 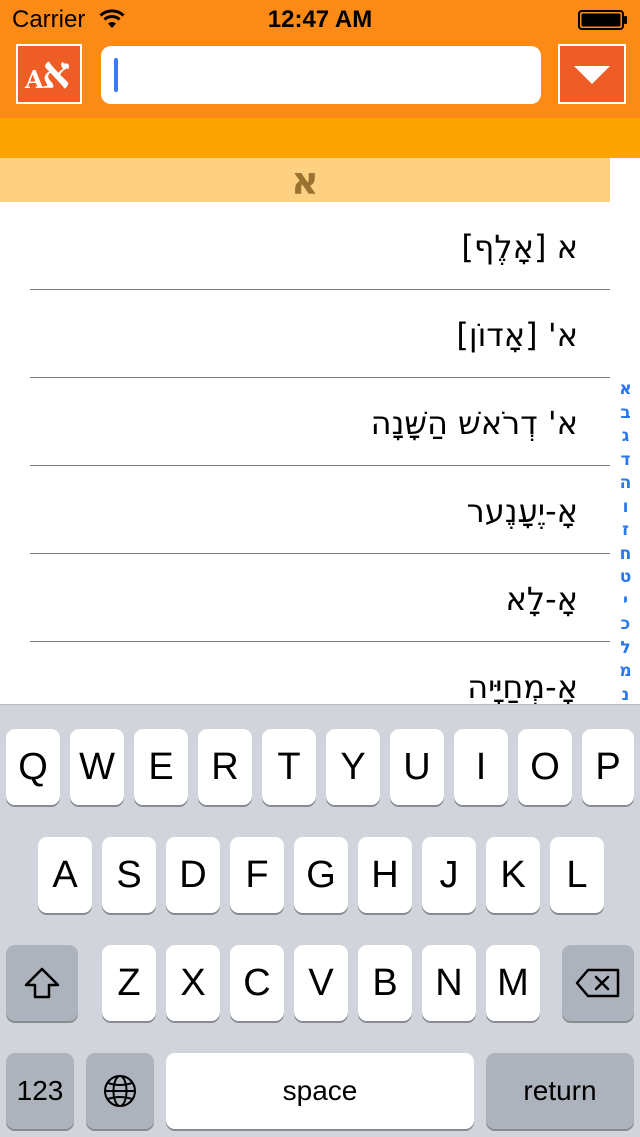 I want to click on index-letter: ה, so click(x=625, y=484).